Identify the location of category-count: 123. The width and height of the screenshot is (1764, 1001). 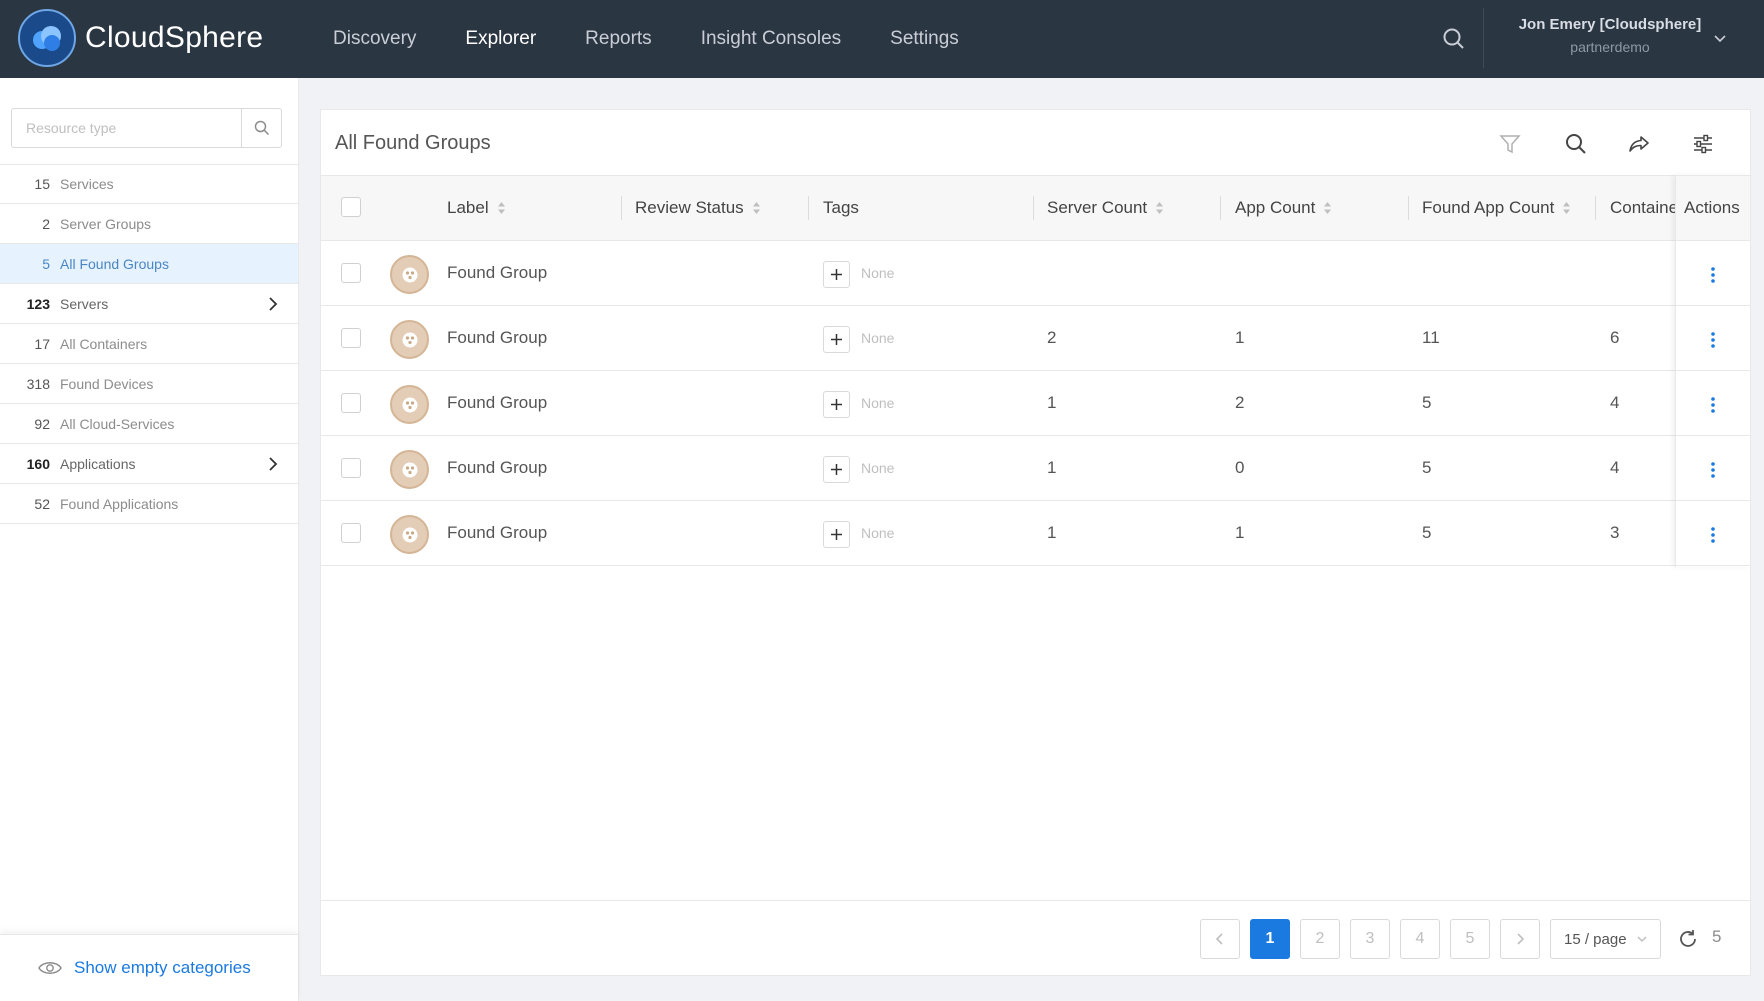
(38, 303).